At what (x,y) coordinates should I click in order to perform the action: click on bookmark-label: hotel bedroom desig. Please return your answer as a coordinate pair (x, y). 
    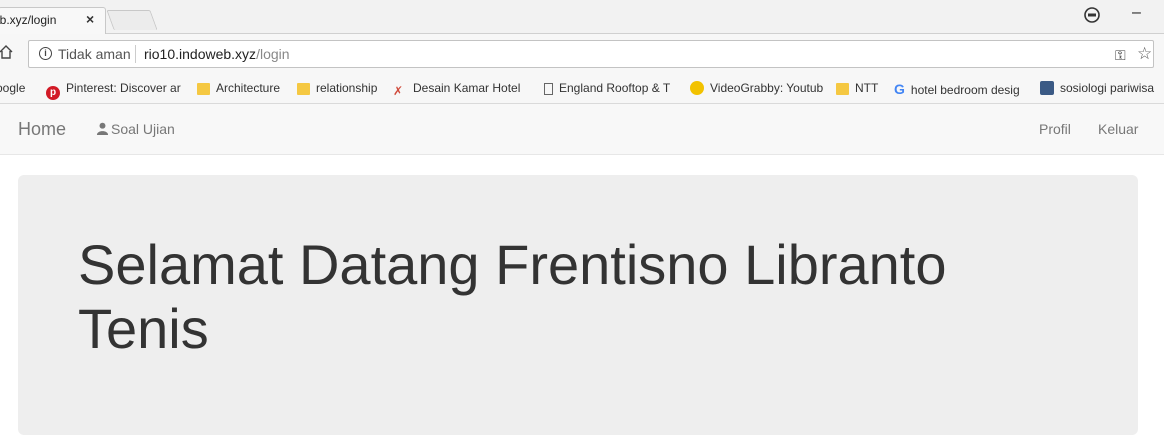
    Looking at the image, I should click on (965, 90).